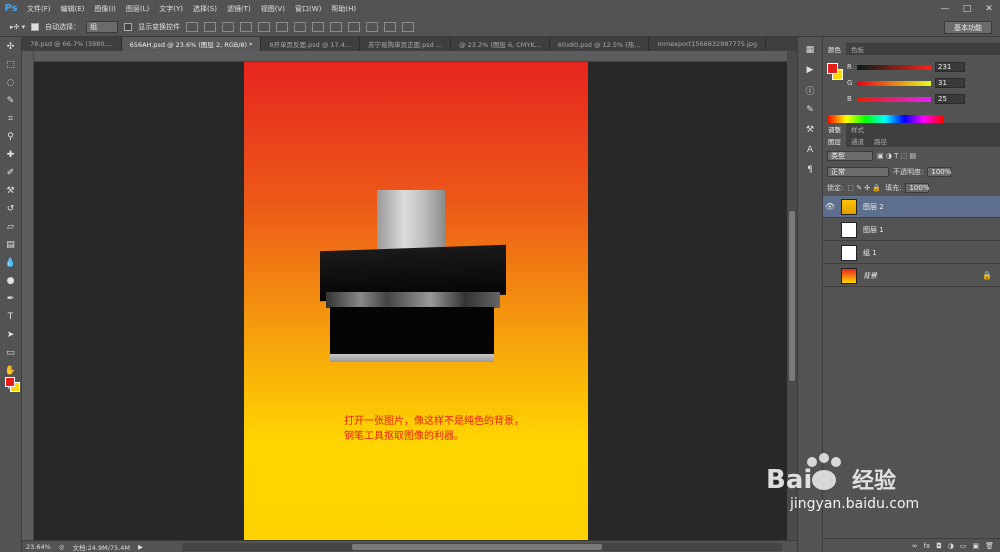  What do you see at coordinates (477, 547) in the screenshot?
I see `horizontal-scrollbar-thumb` at bounding box center [477, 547].